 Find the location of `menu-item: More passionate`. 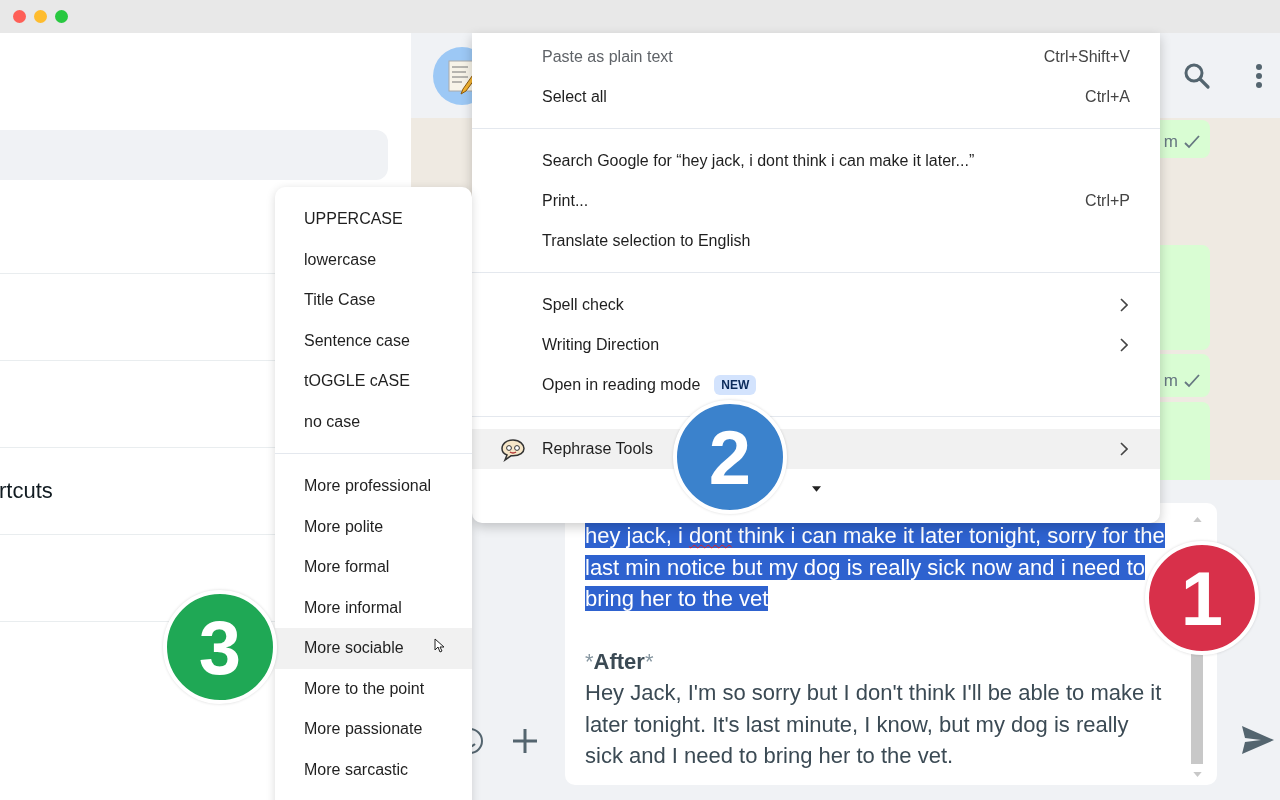

menu-item: More passionate is located at coordinates (373, 729).